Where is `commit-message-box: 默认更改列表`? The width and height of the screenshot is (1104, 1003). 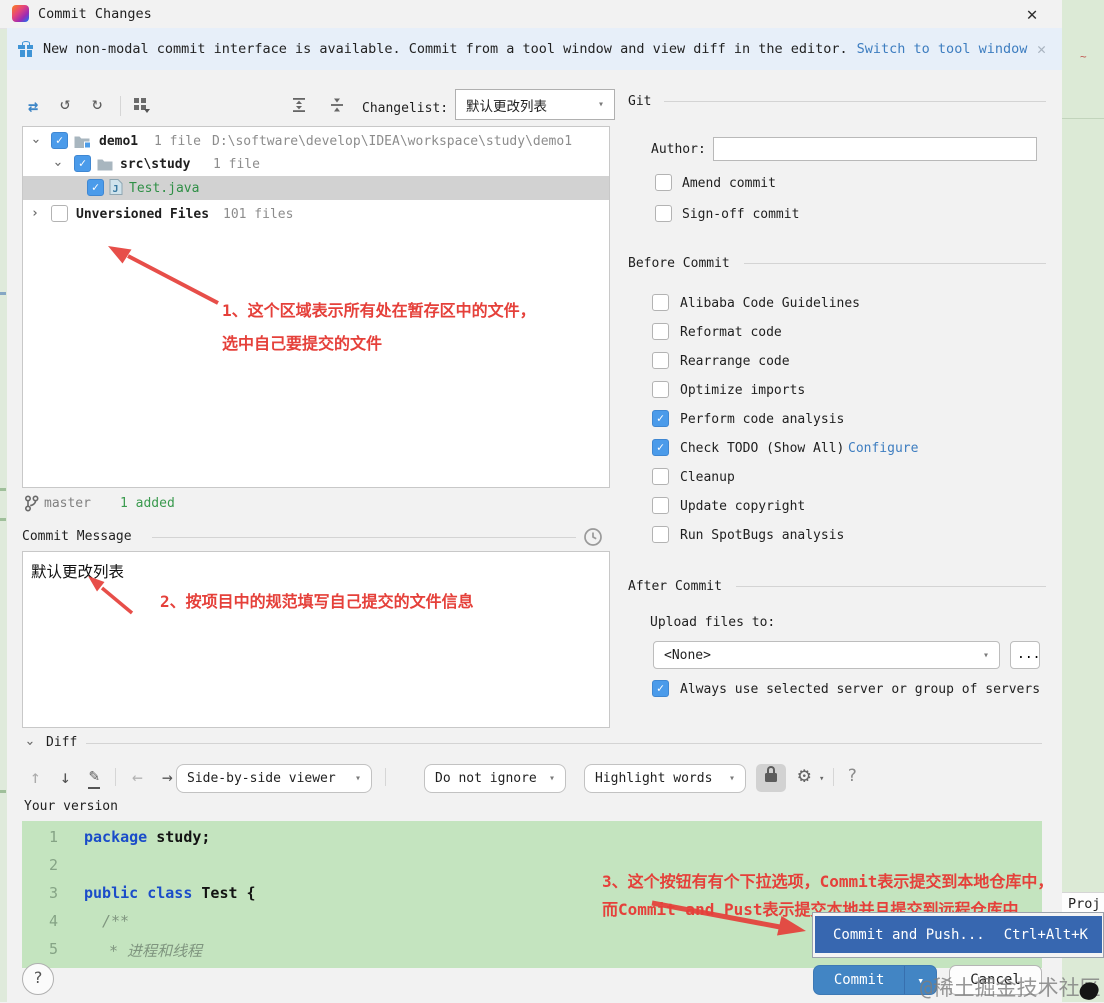 commit-message-box: 默认更改列表 is located at coordinates (316, 639).